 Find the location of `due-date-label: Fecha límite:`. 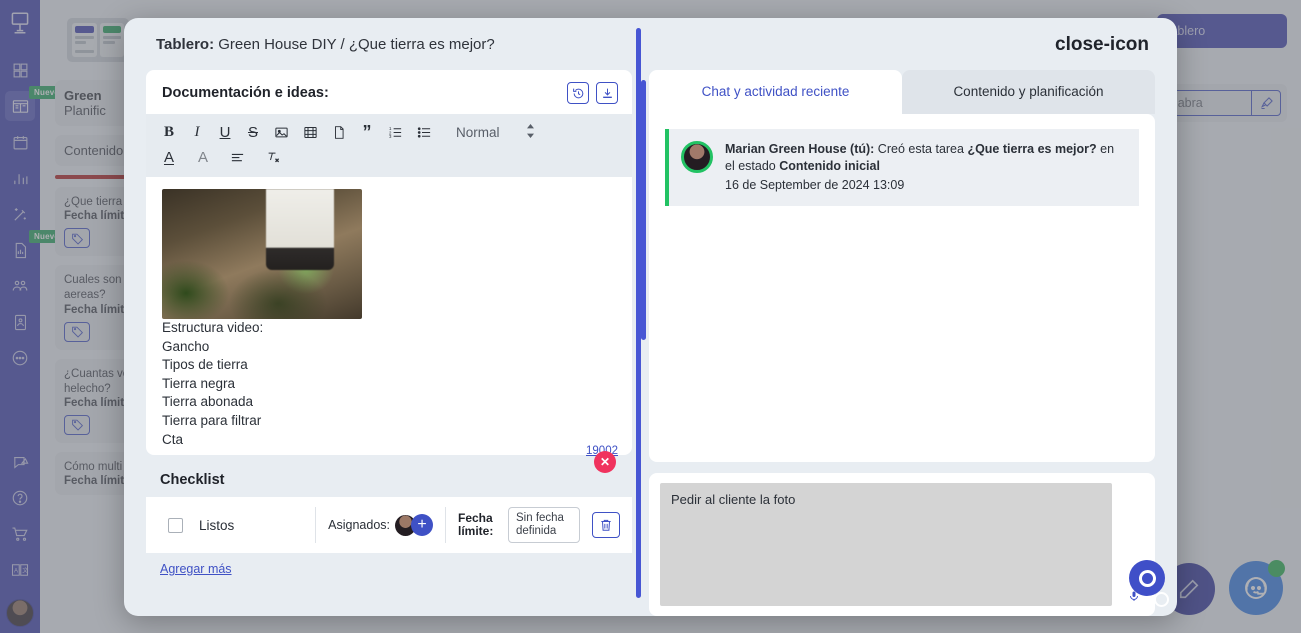

due-date-label: Fecha límite: is located at coordinates (476, 524).